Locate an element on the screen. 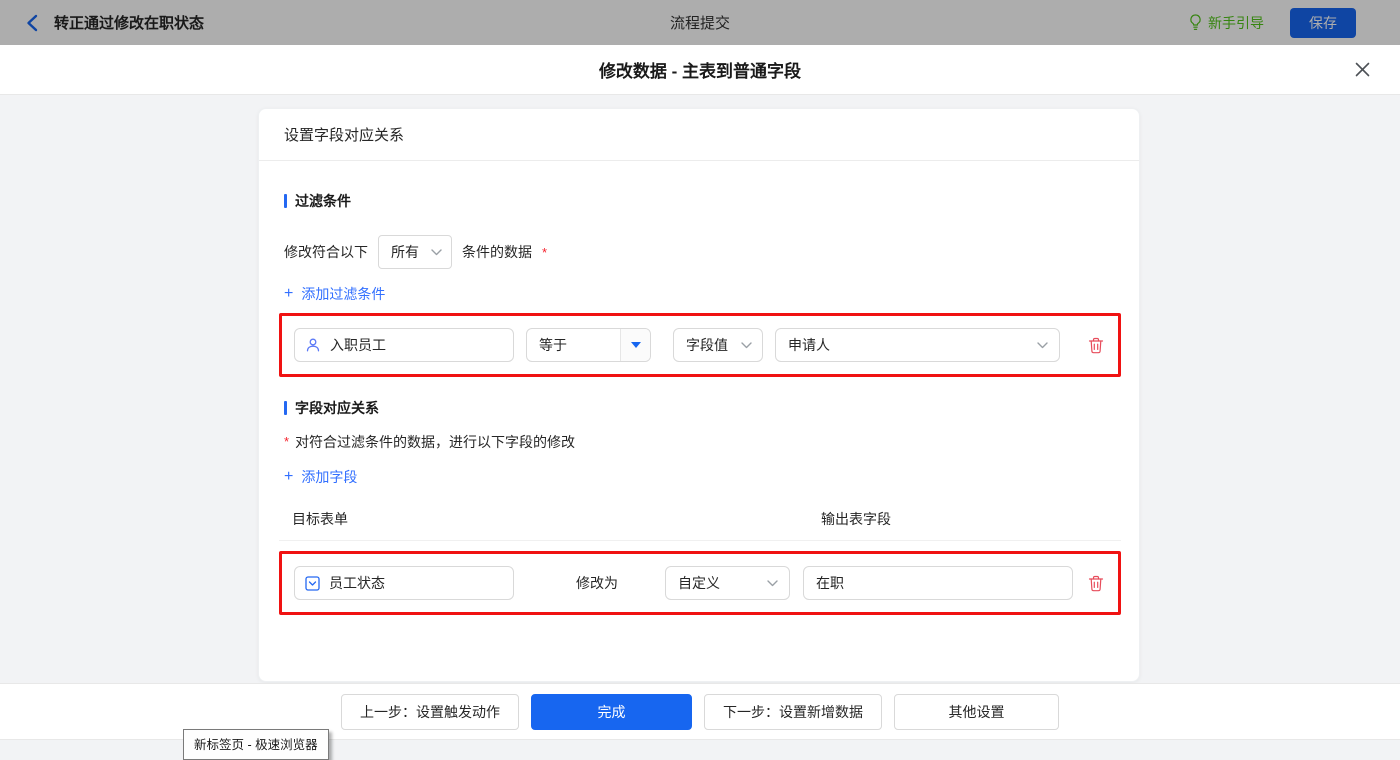 The width and height of the screenshot is (1400, 760). condition-prefix-text: 修改符合以下 is located at coordinates (326, 252).